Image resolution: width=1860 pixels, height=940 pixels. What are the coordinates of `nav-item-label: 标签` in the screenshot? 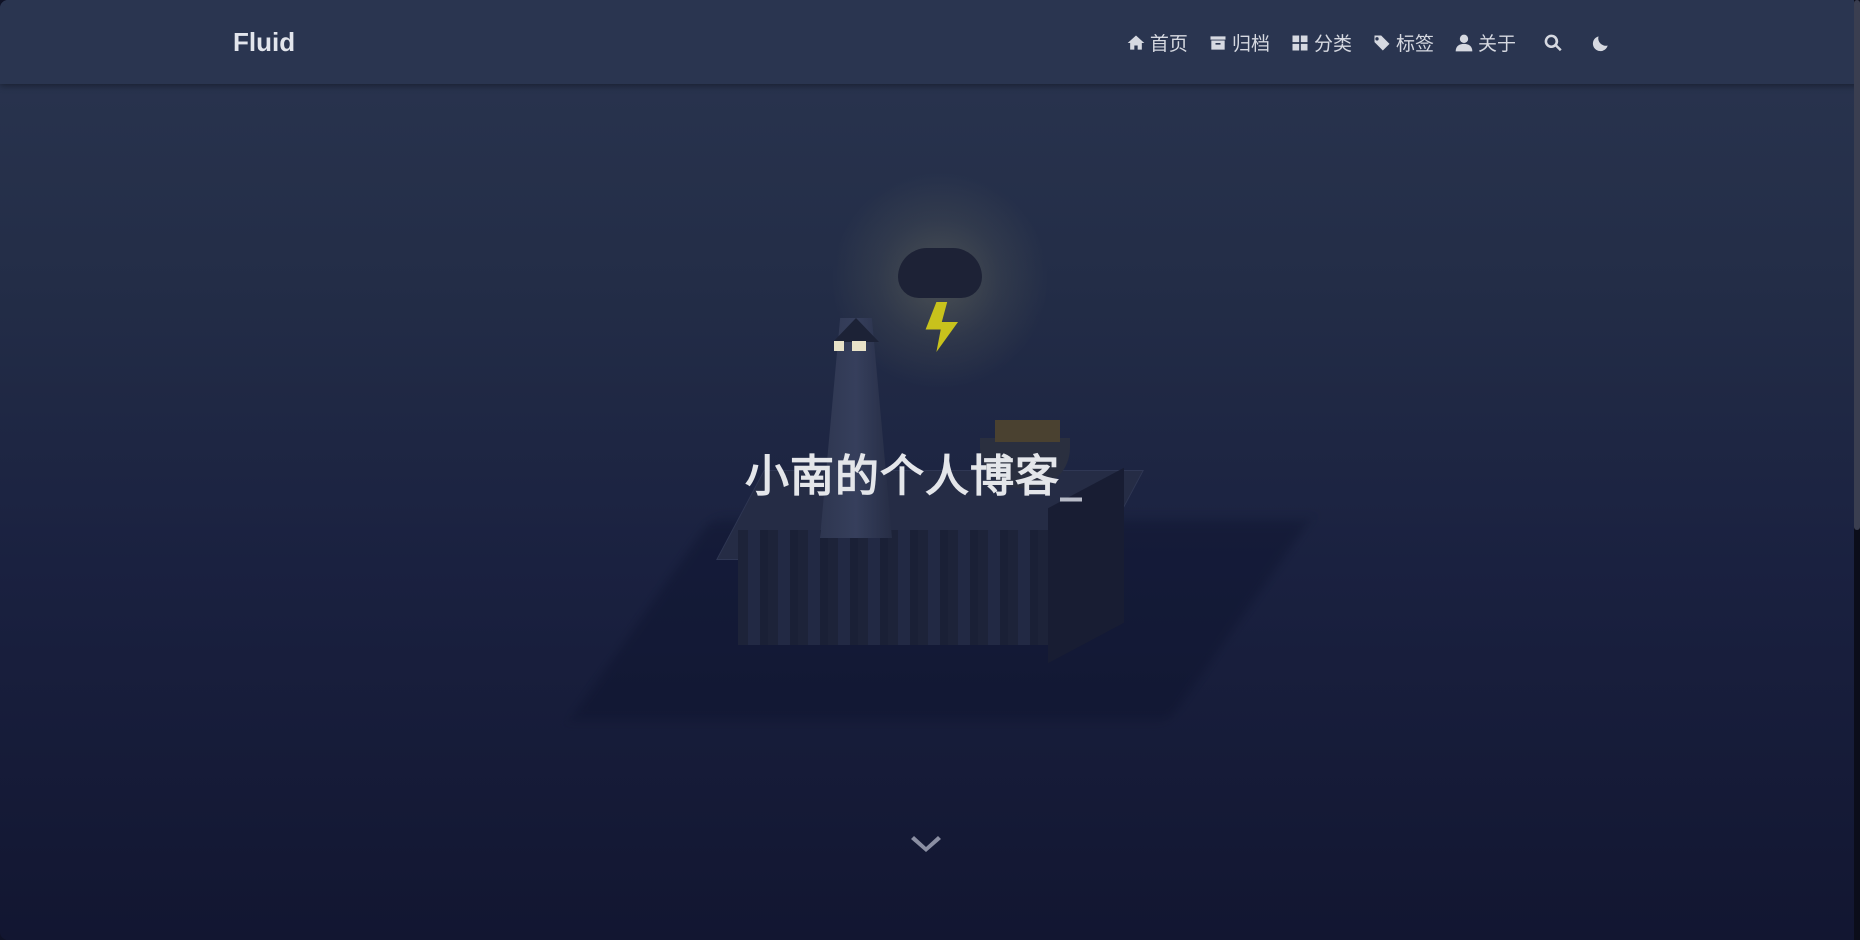 It's located at (1414, 44).